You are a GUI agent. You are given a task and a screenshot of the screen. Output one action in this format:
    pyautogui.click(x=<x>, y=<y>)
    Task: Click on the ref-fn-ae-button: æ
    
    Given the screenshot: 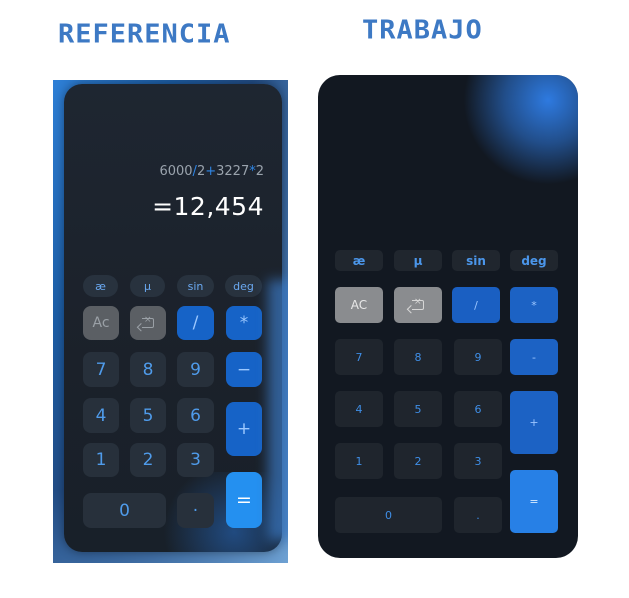 What is the action you would take?
    pyautogui.click(x=100, y=286)
    